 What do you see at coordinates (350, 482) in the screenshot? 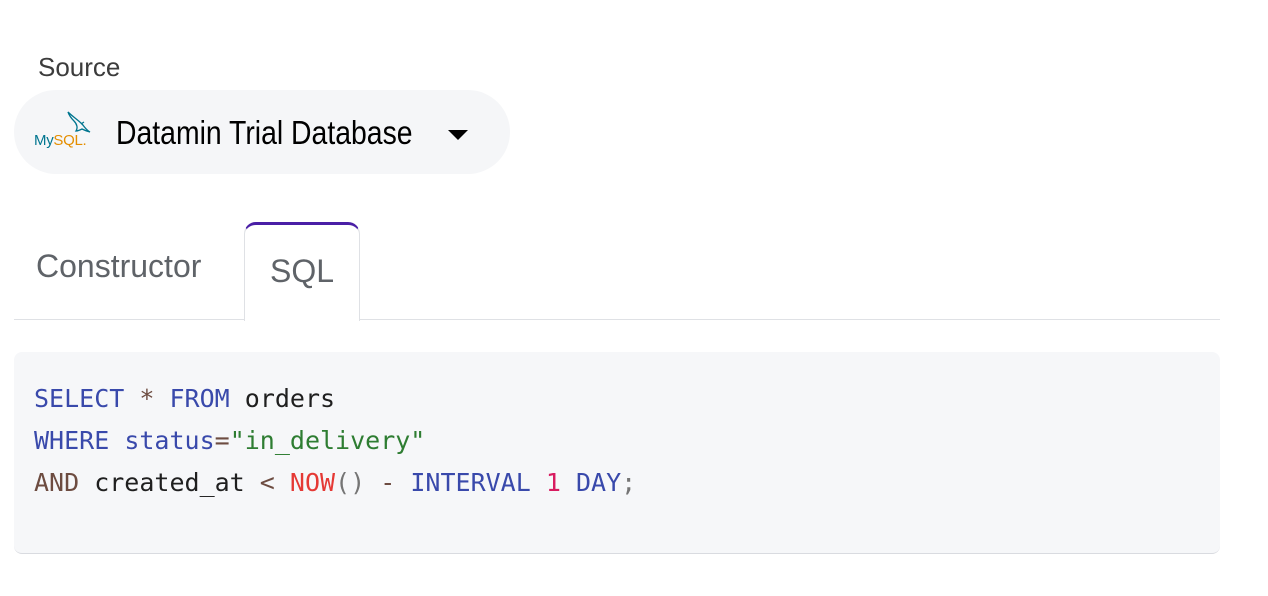
I see `code-token: ()` at bounding box center [350, 482].